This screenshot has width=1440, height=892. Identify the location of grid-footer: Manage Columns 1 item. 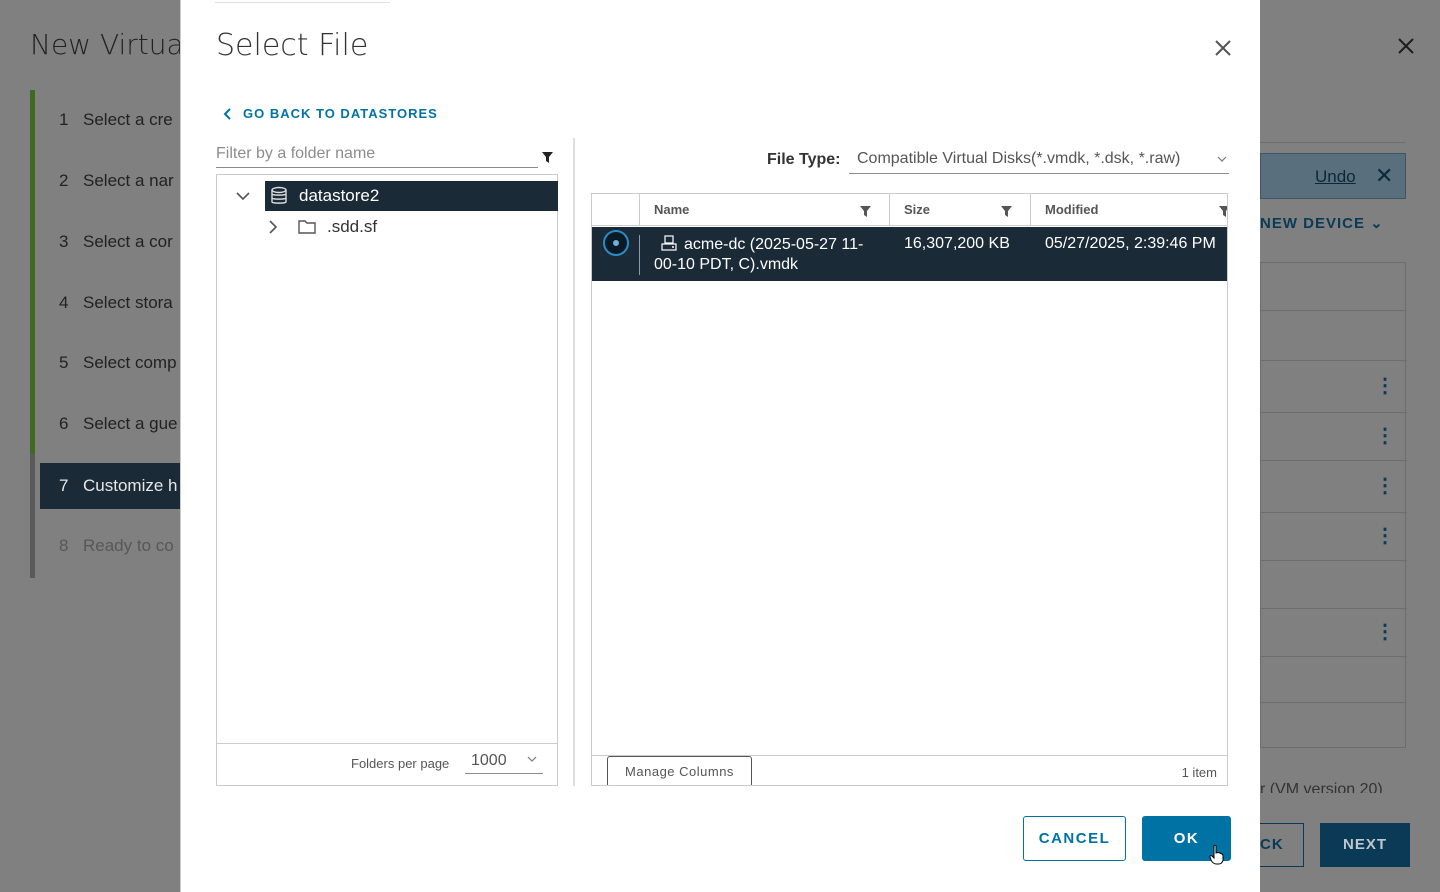
(909, 770).